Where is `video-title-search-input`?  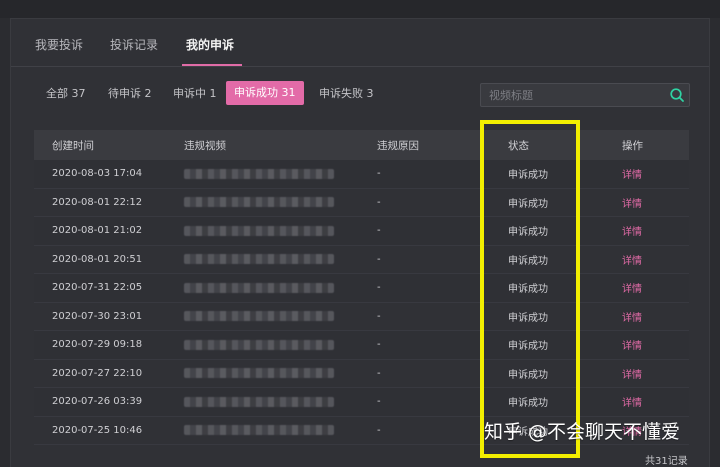
video-title-search-input is located at coordinates (571, 95).